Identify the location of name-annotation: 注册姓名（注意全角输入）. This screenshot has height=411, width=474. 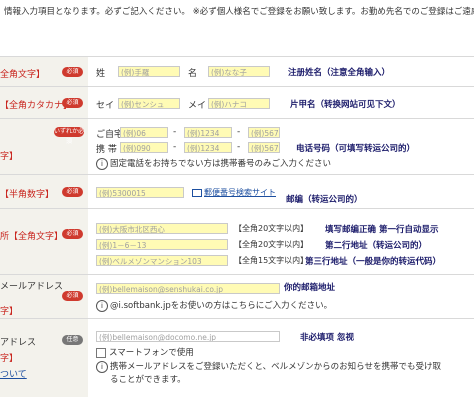
(339, 73).